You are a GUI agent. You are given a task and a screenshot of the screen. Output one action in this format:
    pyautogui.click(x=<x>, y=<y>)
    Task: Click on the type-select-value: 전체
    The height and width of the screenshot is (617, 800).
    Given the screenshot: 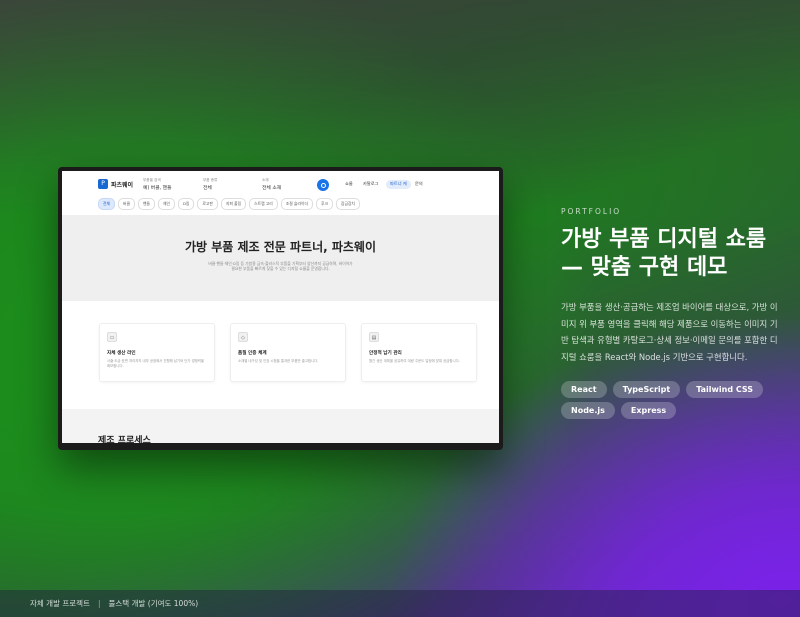 What is the action you would take?
    pyautogui.click(x=207, y=188)
    